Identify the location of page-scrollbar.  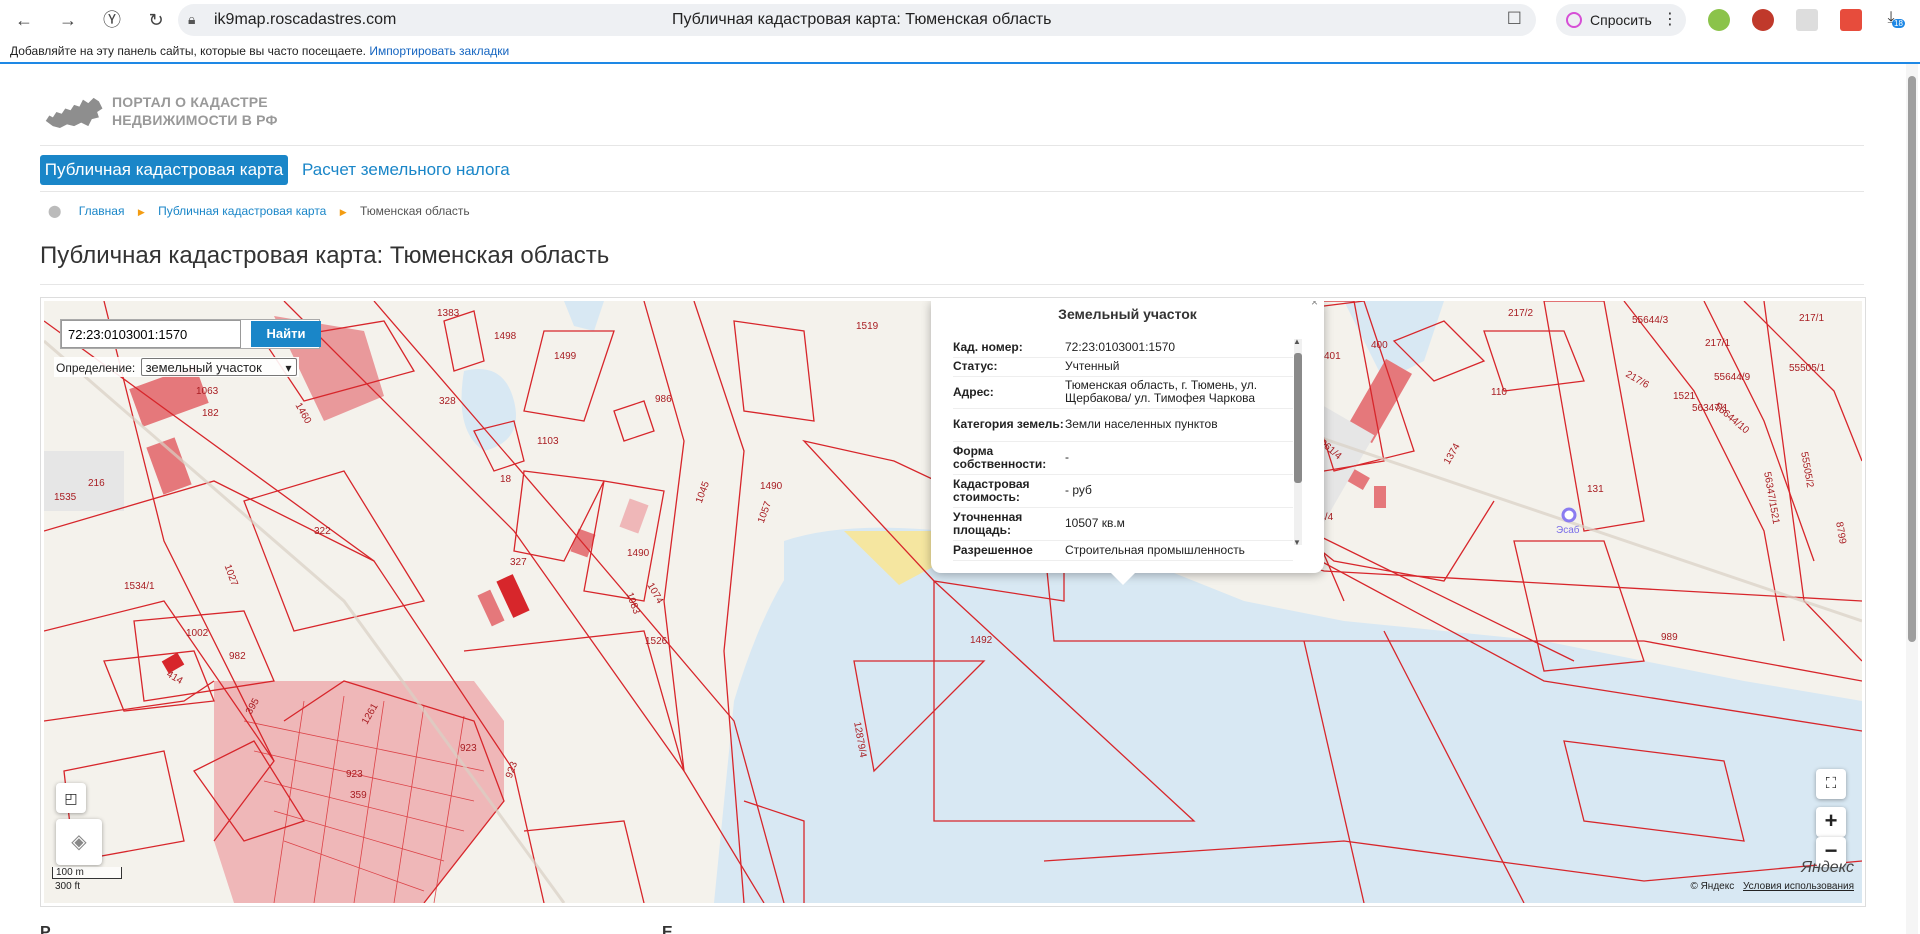
(1912, 499).